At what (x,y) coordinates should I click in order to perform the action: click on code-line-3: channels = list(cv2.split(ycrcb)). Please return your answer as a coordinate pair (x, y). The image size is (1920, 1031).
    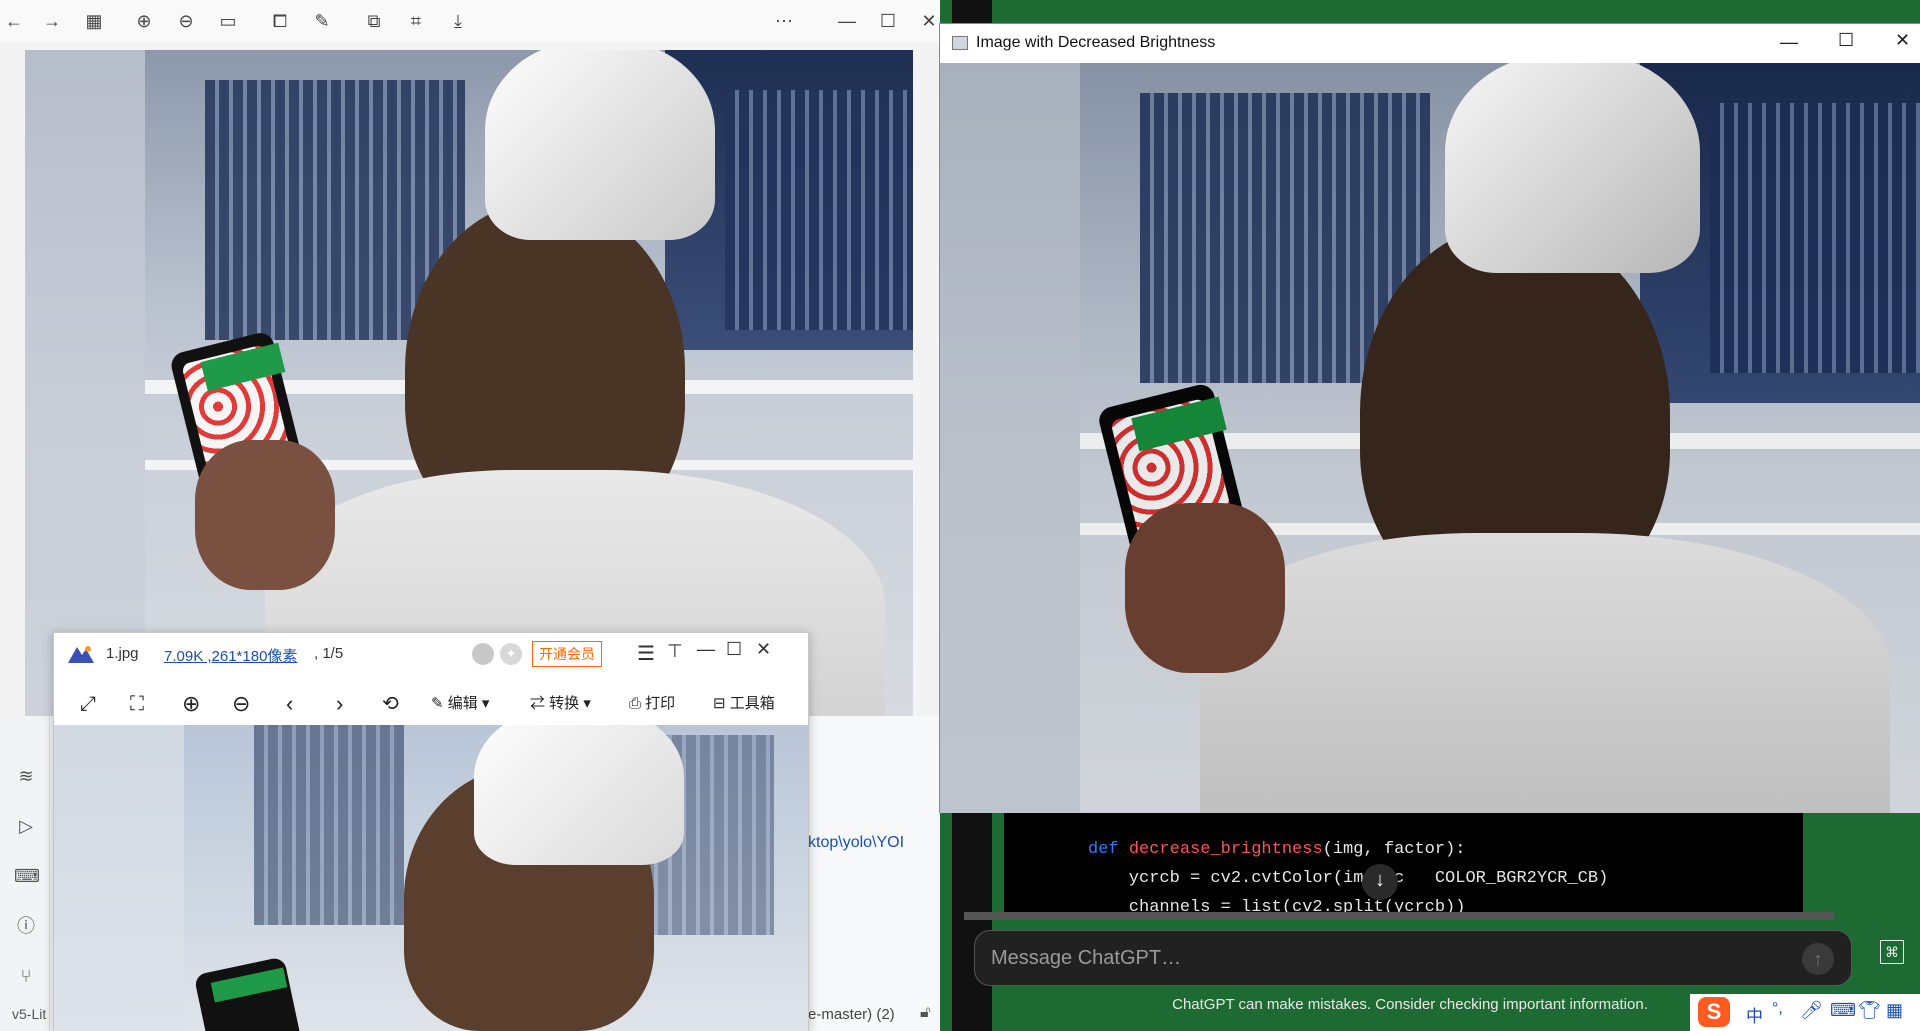
    Looking at the image, I should click on (1277, 905).